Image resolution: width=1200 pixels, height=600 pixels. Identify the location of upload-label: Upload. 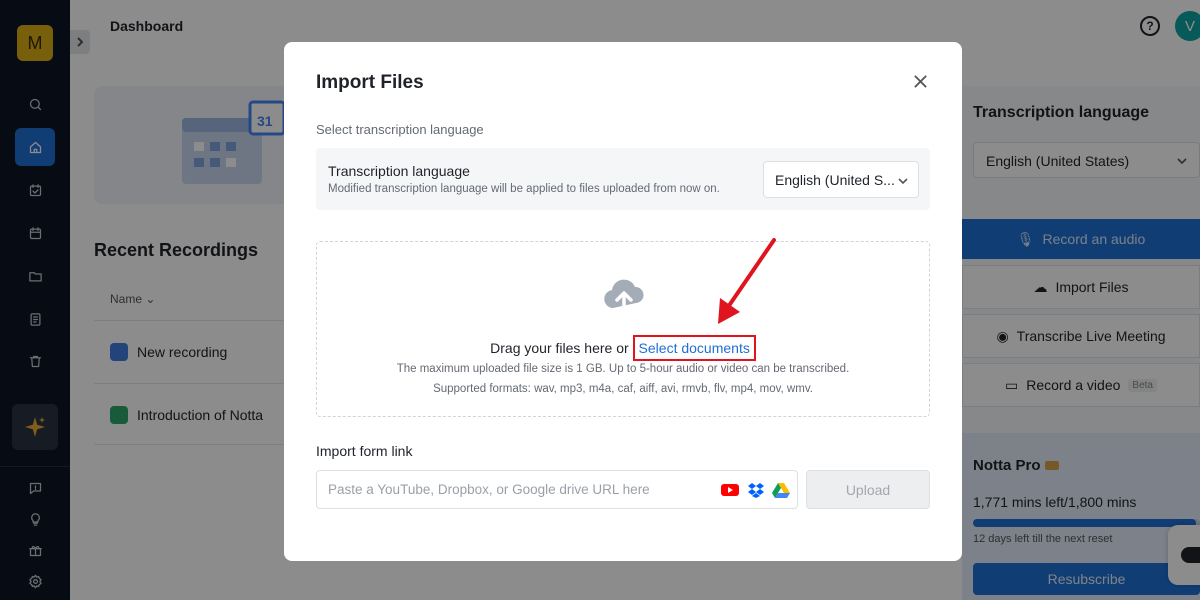
(868, 489).